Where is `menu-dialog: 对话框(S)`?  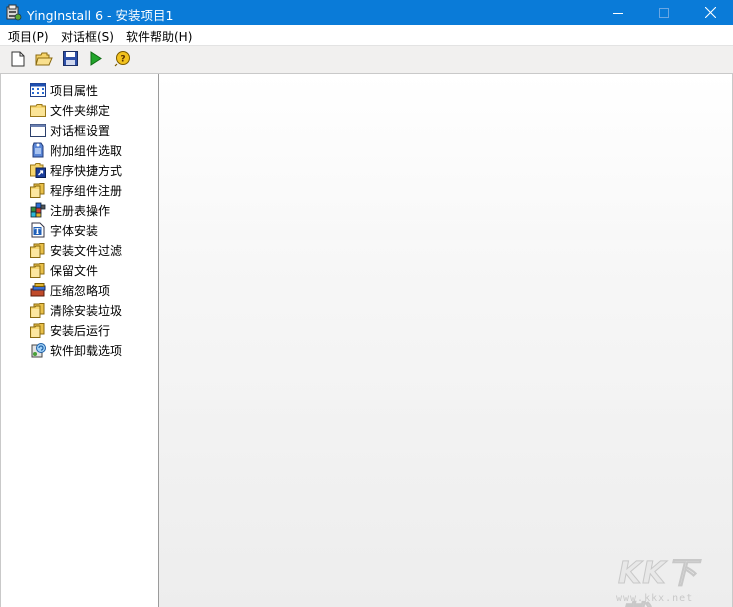 menu-dialog: 对话框(S) is located at coordinates (87, 36).